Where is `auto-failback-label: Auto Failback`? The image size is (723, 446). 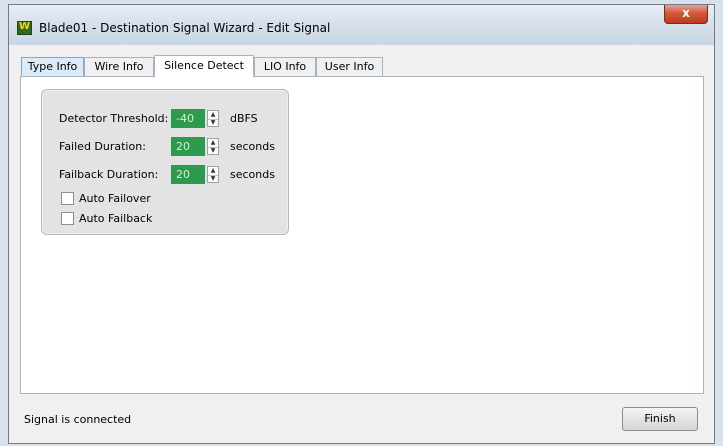
auto-failback-label: Auto Failback is located at coordinates (115, 218).